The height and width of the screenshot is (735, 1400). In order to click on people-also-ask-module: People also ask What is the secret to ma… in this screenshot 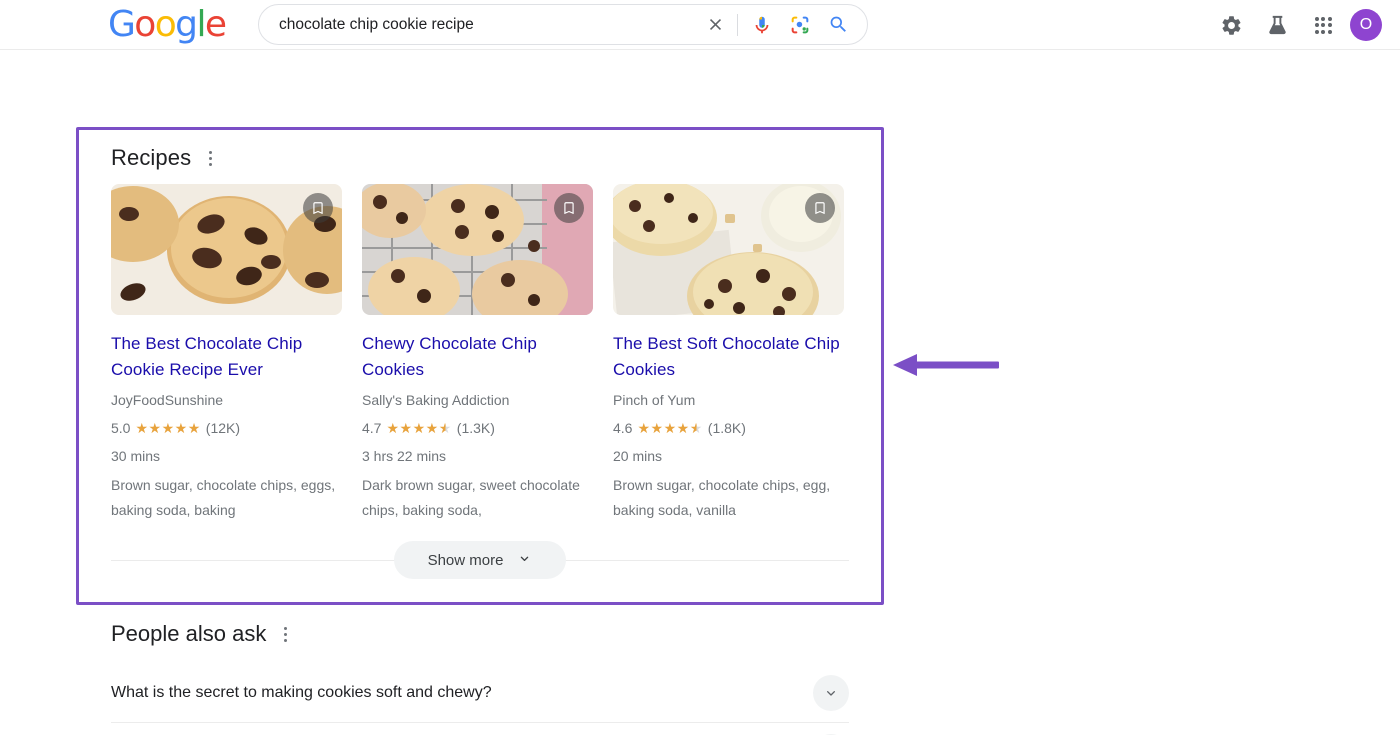, I will do `click(480, 677)`.